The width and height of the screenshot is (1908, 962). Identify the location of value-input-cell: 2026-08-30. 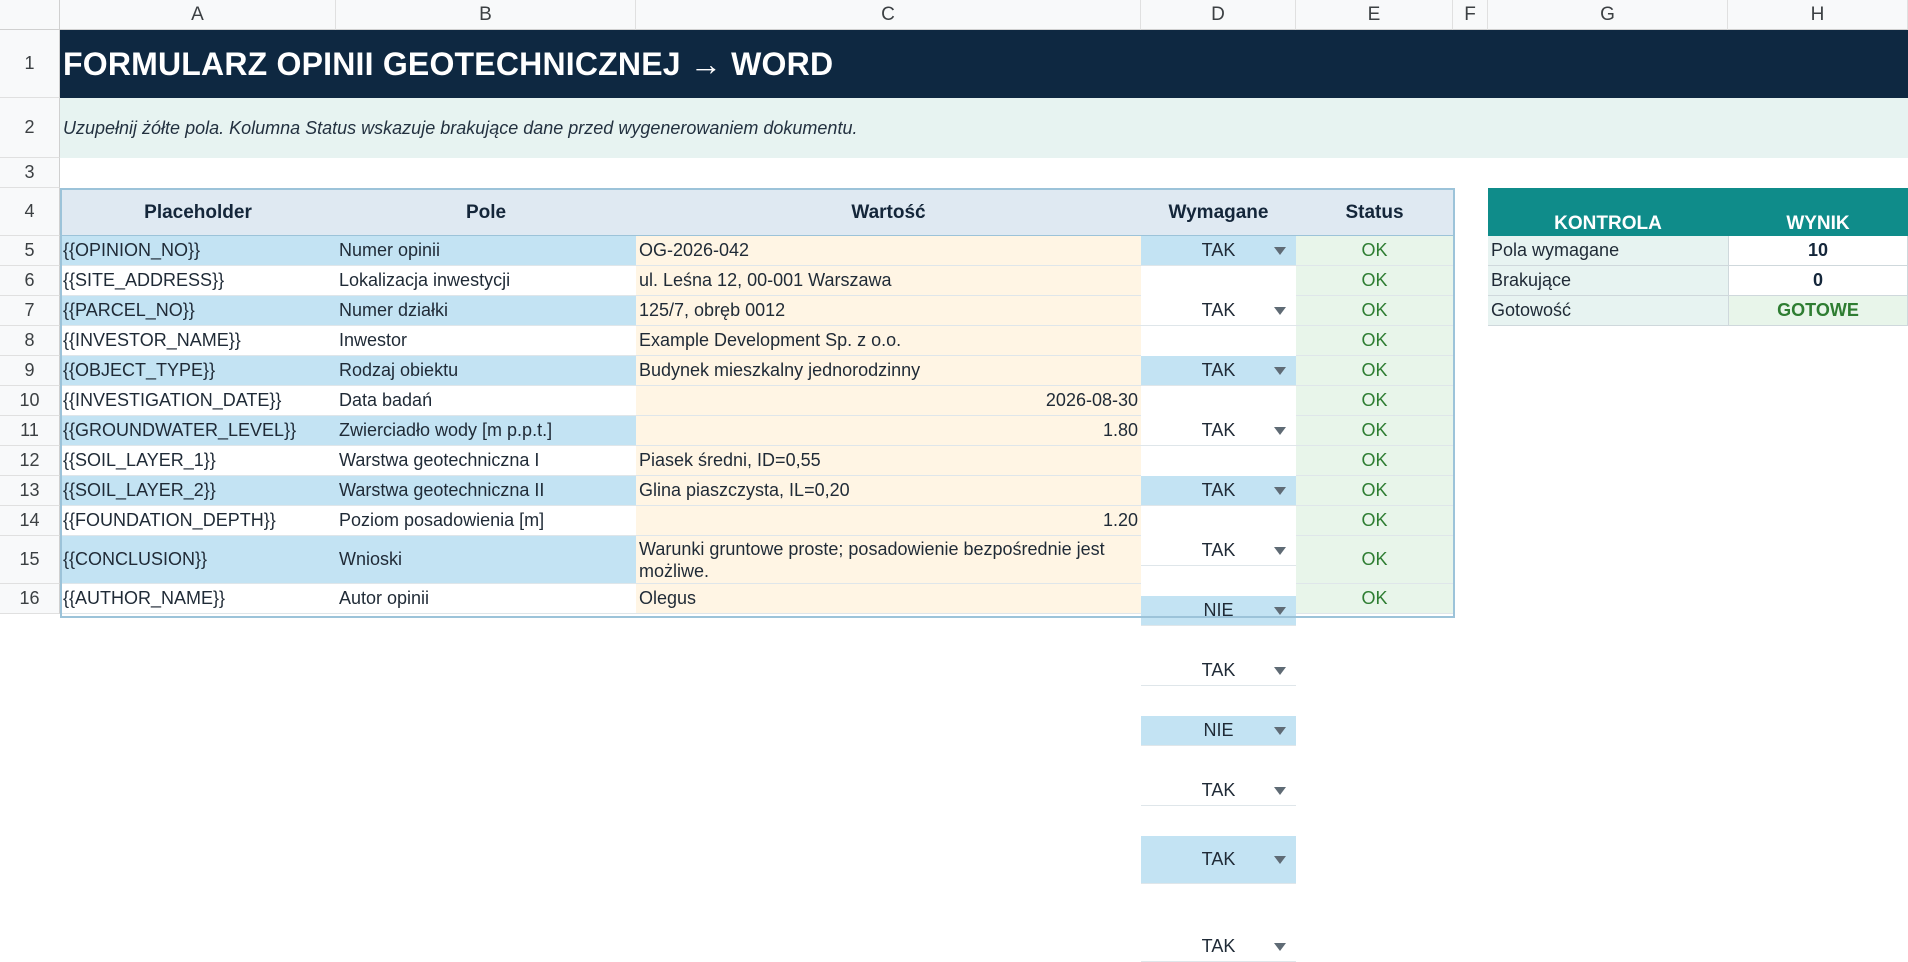
(888, 401).